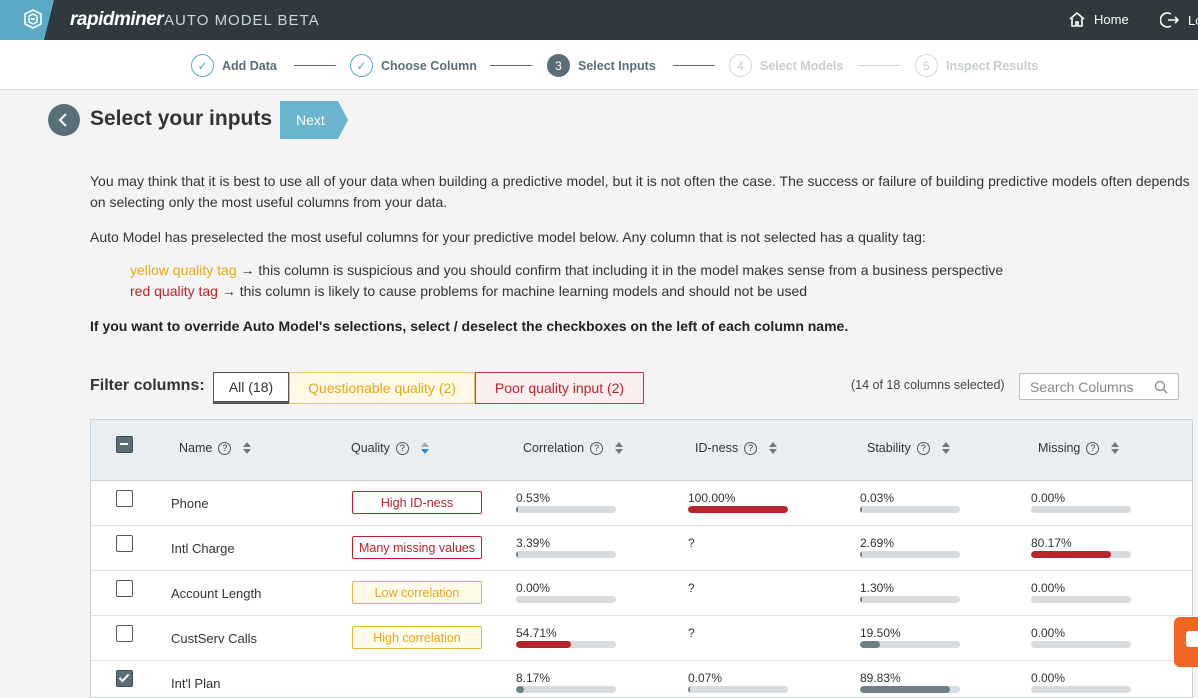 This screenshot has width=1198, height=698. Describe the element at coordinates (1193, 20) in the screenshot. I see `logout-label: Lo` at that location.